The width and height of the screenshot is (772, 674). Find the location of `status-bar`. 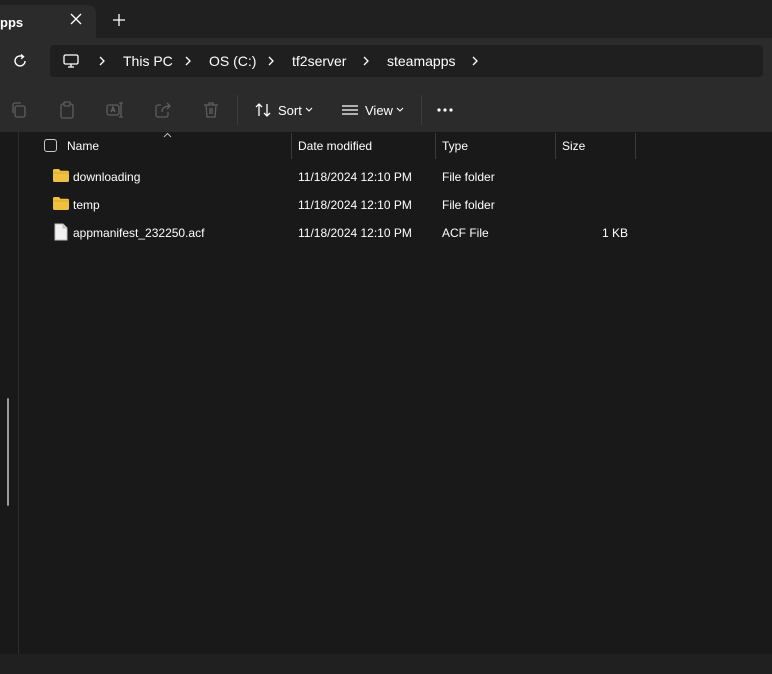

status-bar is located at coordinates (386, 664).